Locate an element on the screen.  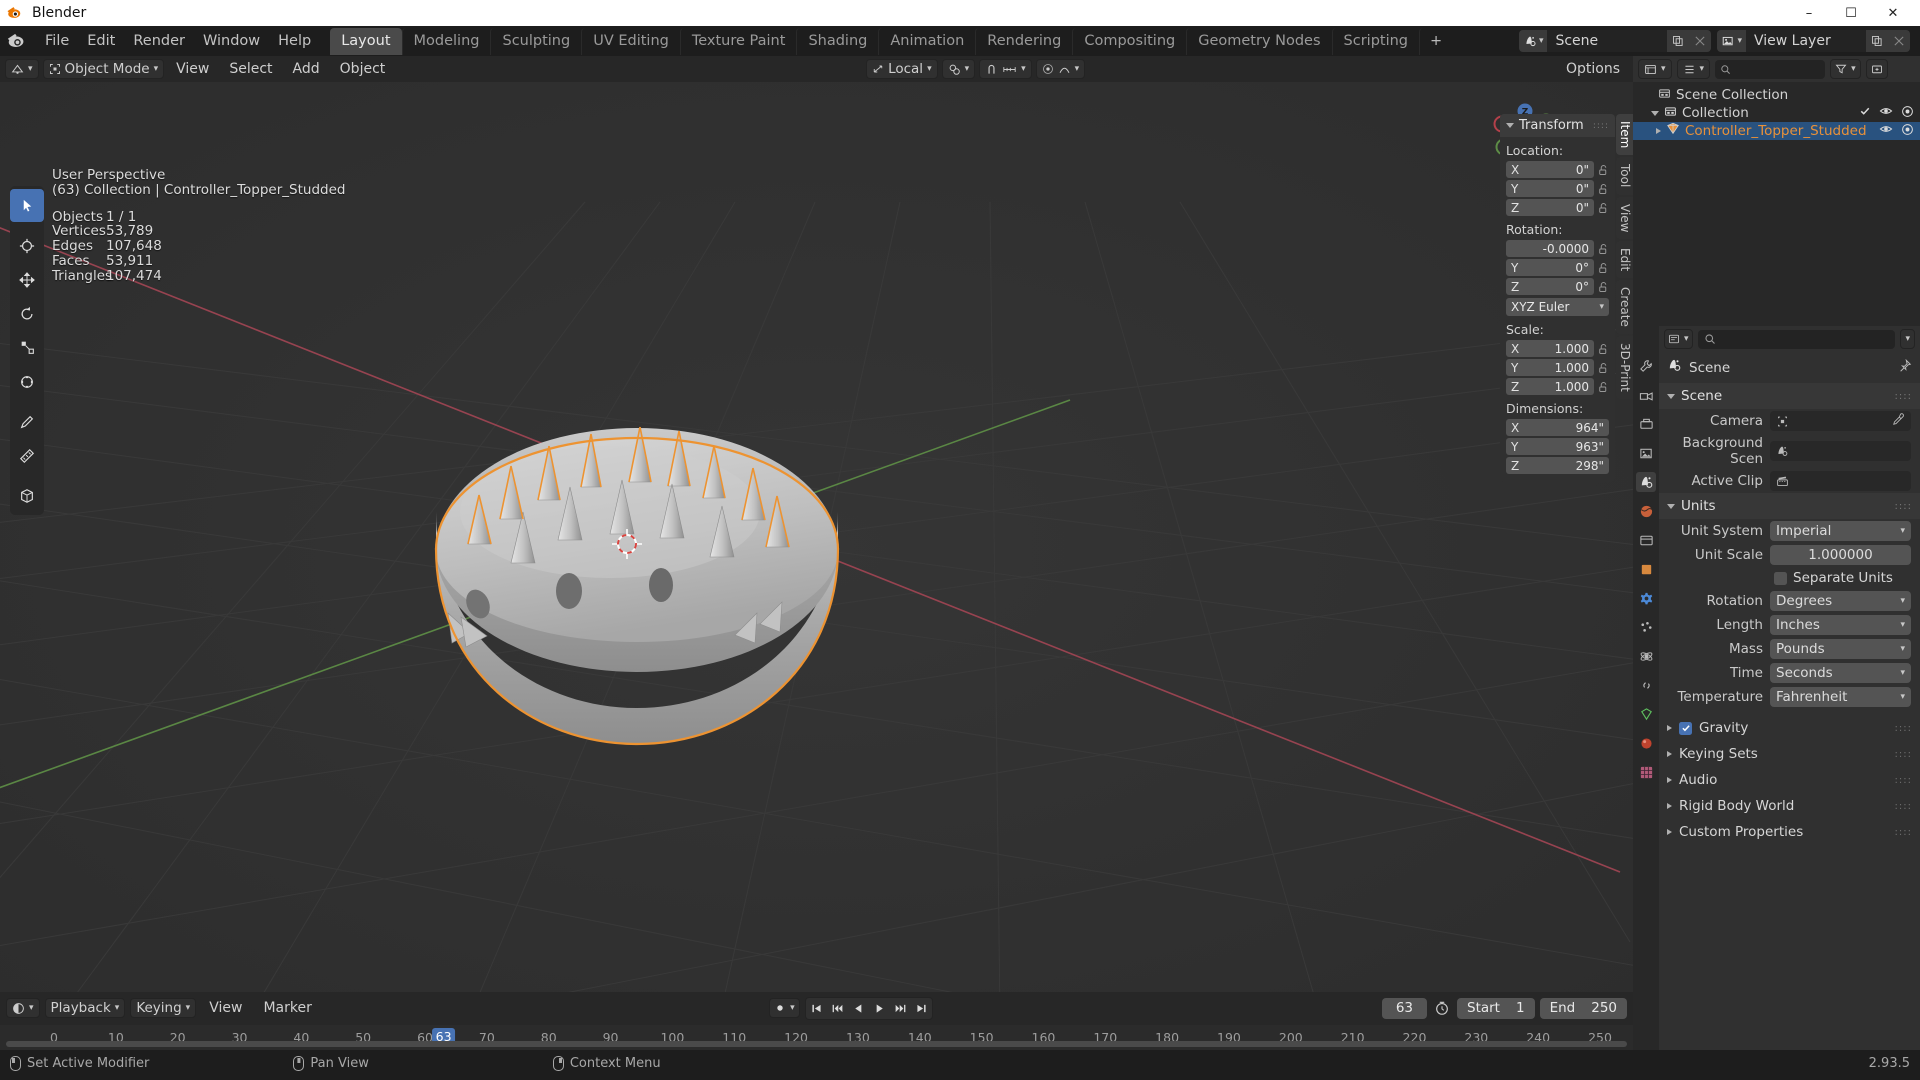
remove-scene-button is located at coordinates (1700, 41).